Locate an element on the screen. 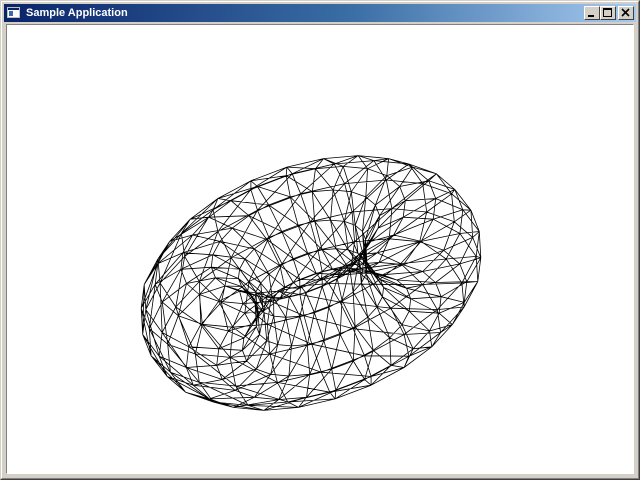 Image resolution: width=640 pixels, height=480 pixels. maximize-icon is located at coordinates (607, 12).